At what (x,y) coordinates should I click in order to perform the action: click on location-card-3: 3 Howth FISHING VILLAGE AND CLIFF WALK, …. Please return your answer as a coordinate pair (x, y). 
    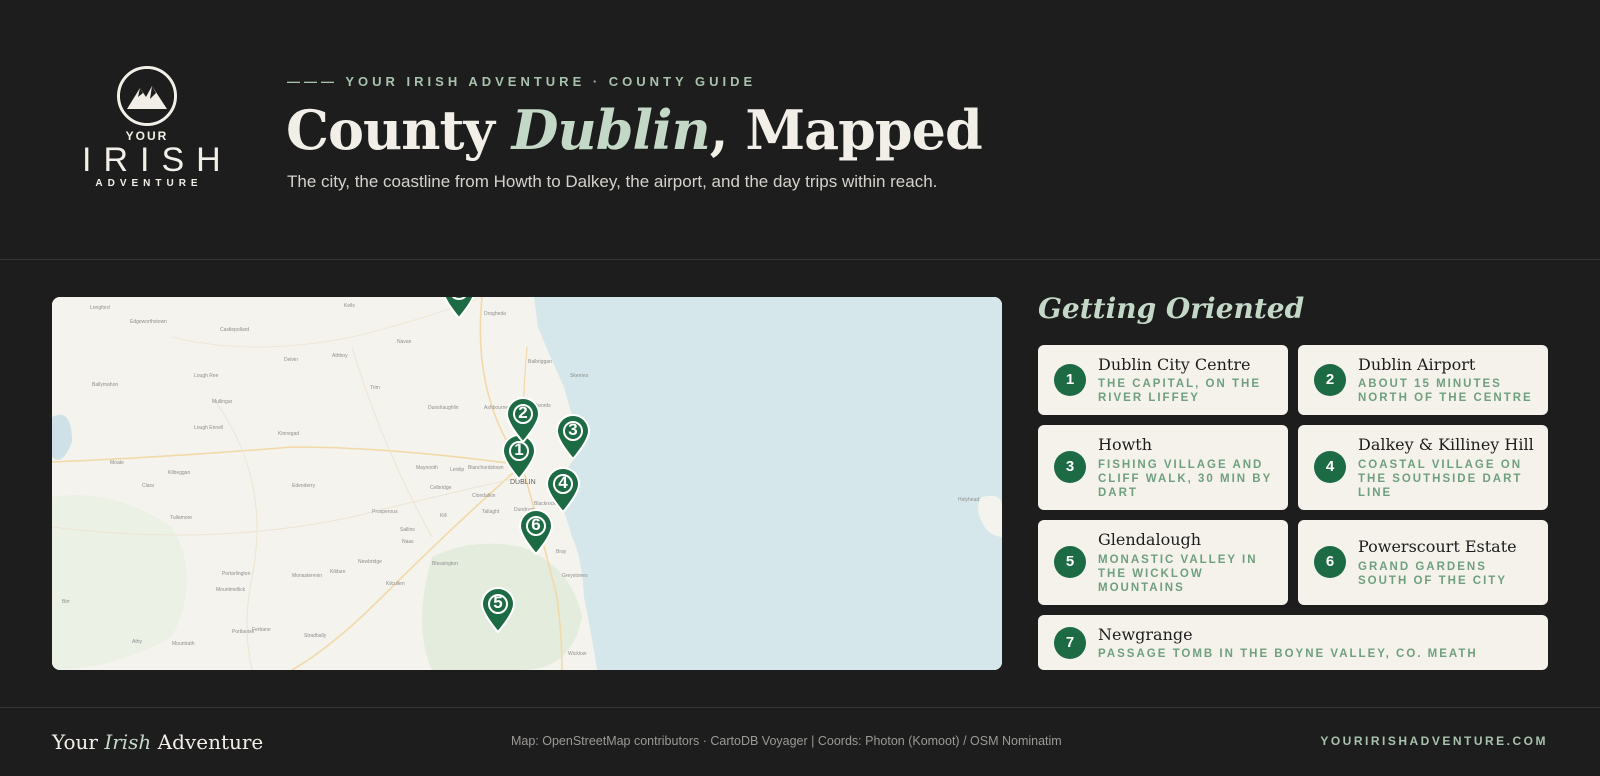
    Looking at the image, I should click on (1163, 467).